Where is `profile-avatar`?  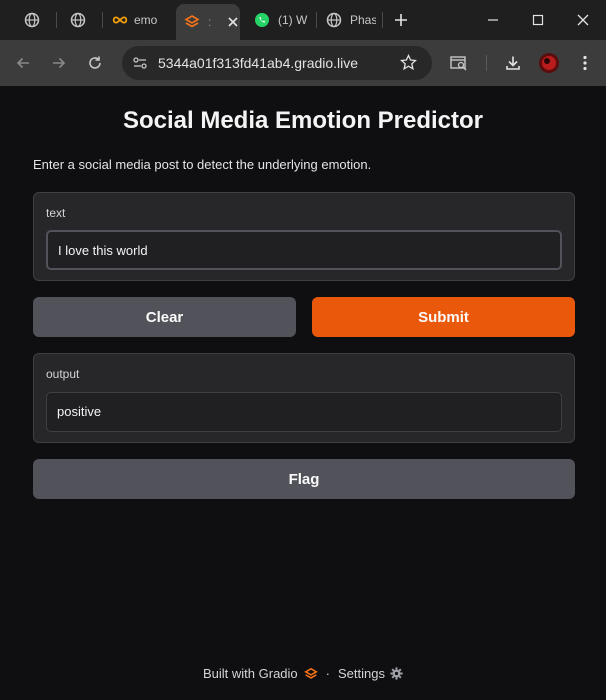
profile-avatar is located at coordinates (549, 63).